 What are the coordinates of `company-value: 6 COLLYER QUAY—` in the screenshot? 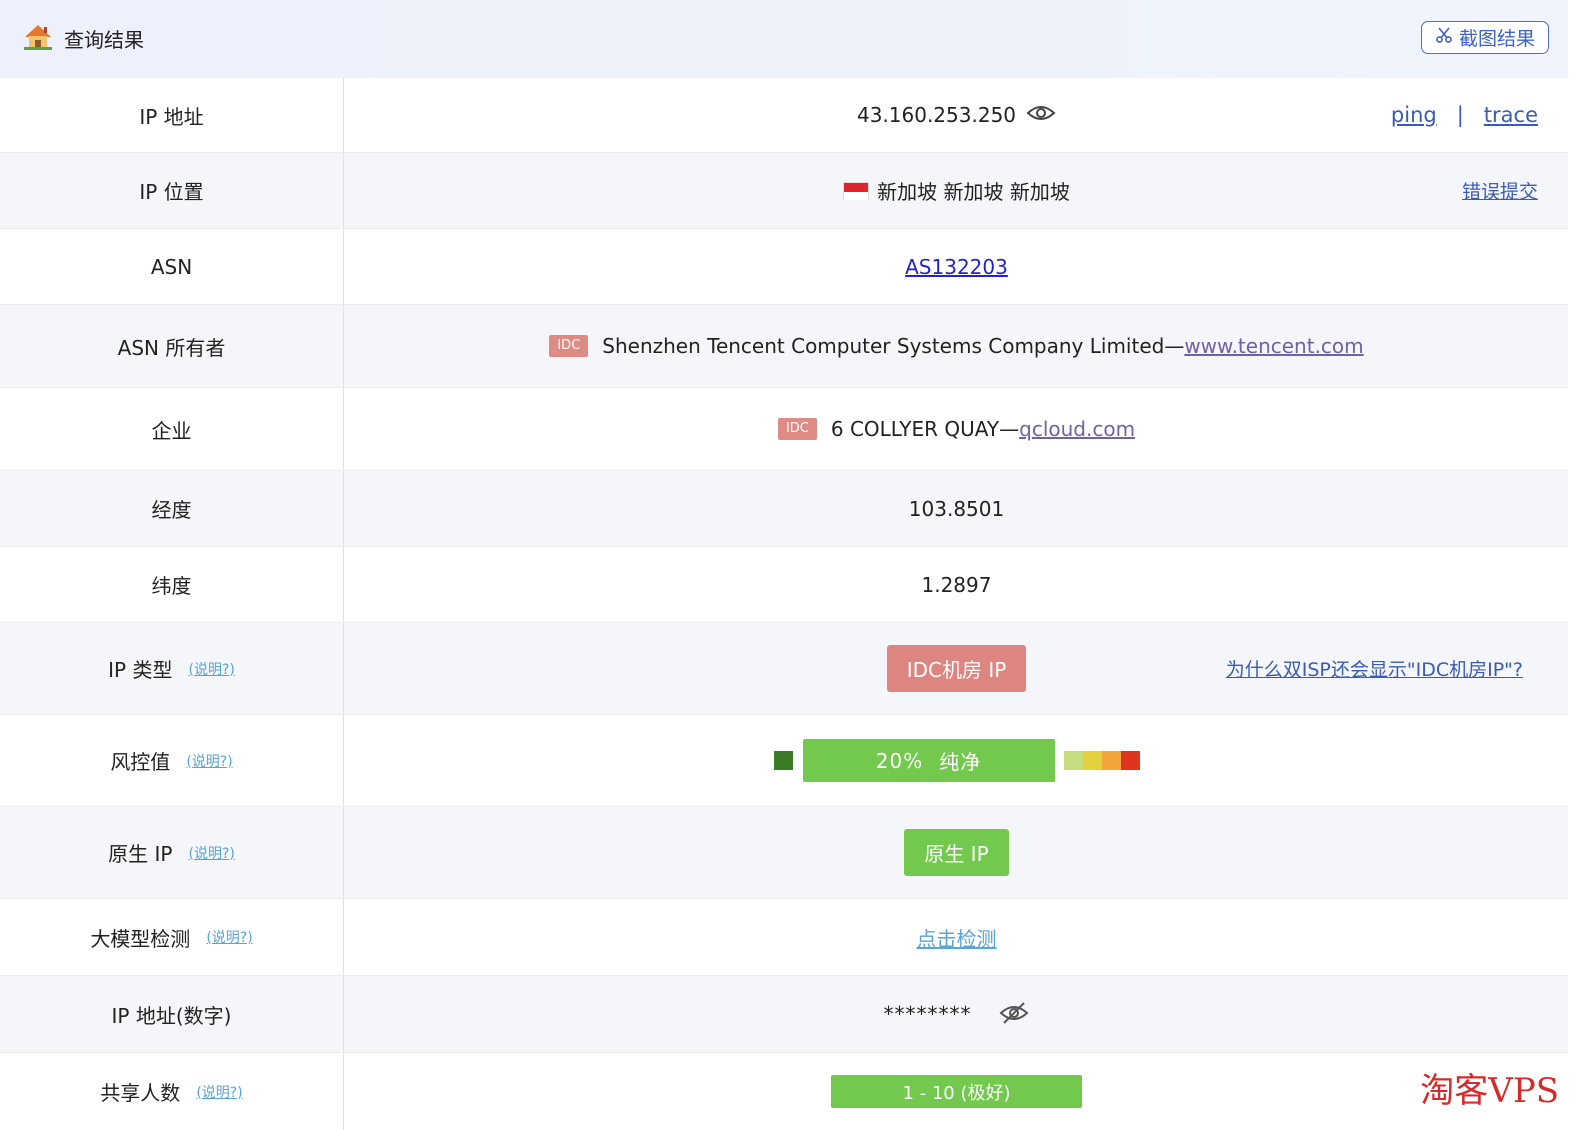 It's located at (925, 429).